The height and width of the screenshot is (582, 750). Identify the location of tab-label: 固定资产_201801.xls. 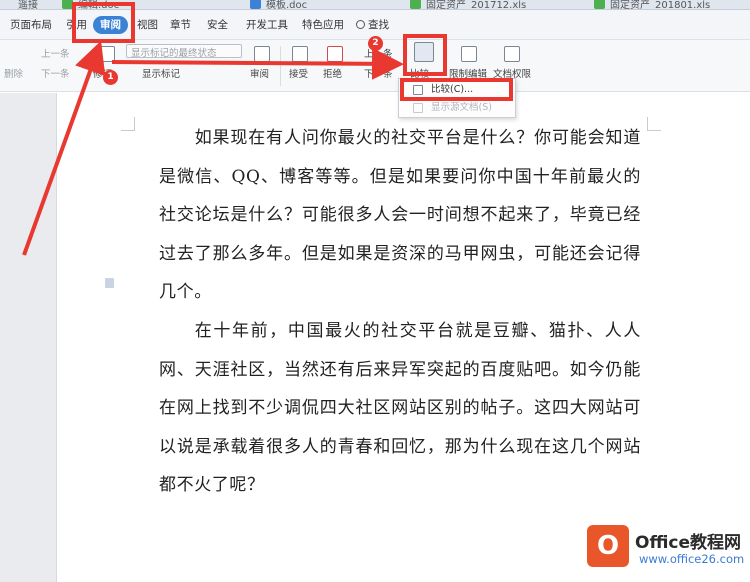
(660, 5).